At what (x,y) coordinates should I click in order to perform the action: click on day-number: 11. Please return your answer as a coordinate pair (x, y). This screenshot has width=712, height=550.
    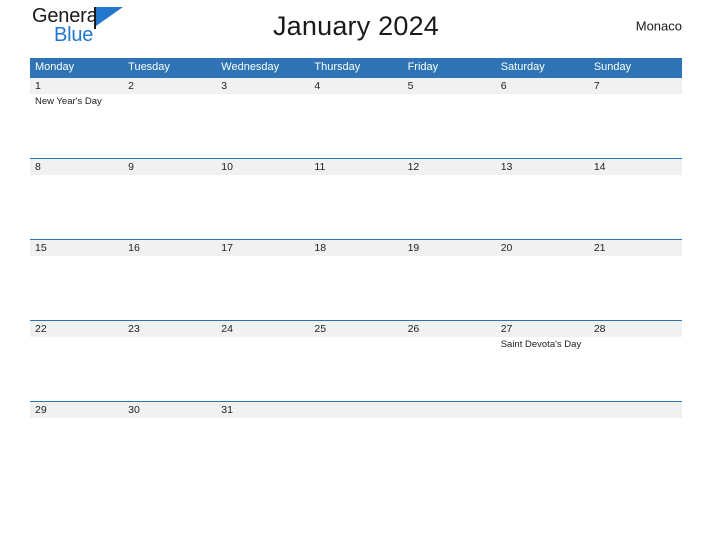
    Looking at the image, I should click on (320, 167).